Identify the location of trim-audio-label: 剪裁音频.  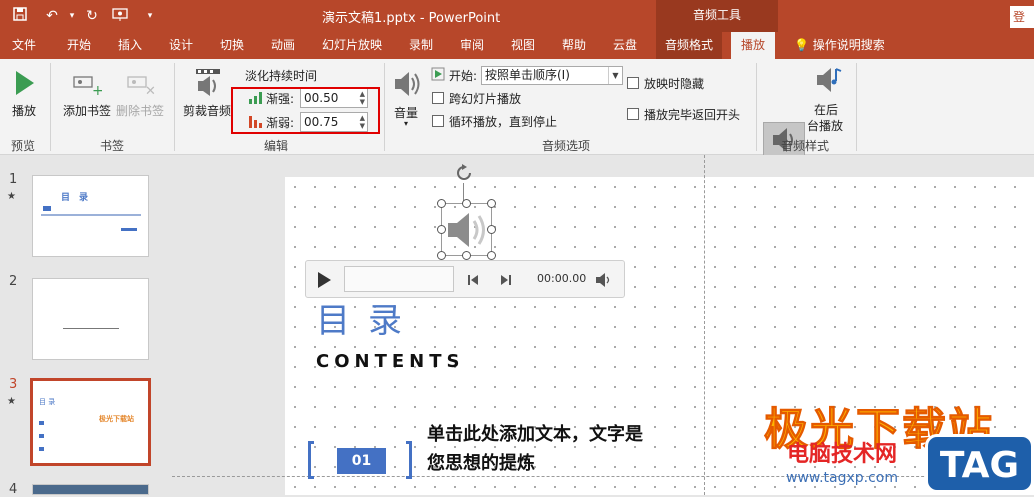
(207, 111).